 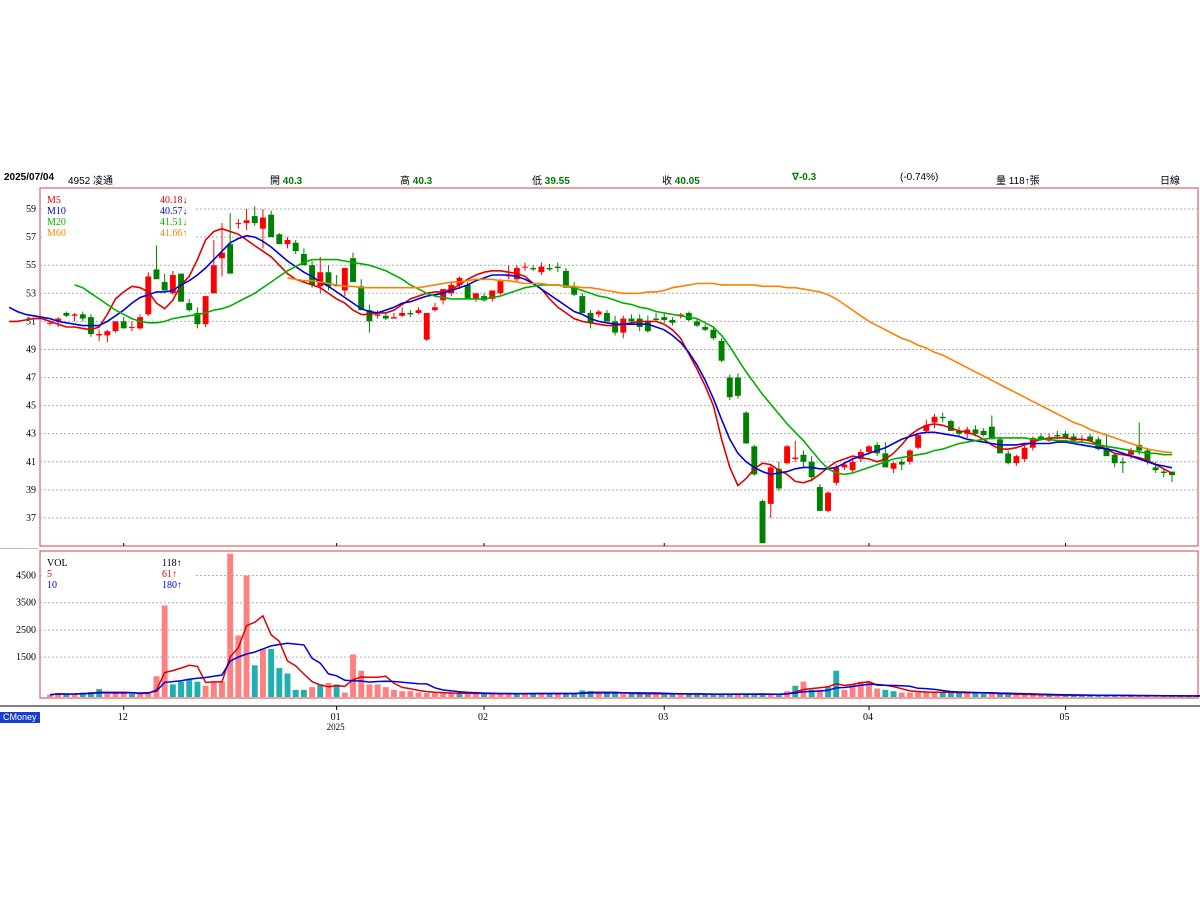 I want to click on price-tick-label: 43, so click(x=31, y=434).